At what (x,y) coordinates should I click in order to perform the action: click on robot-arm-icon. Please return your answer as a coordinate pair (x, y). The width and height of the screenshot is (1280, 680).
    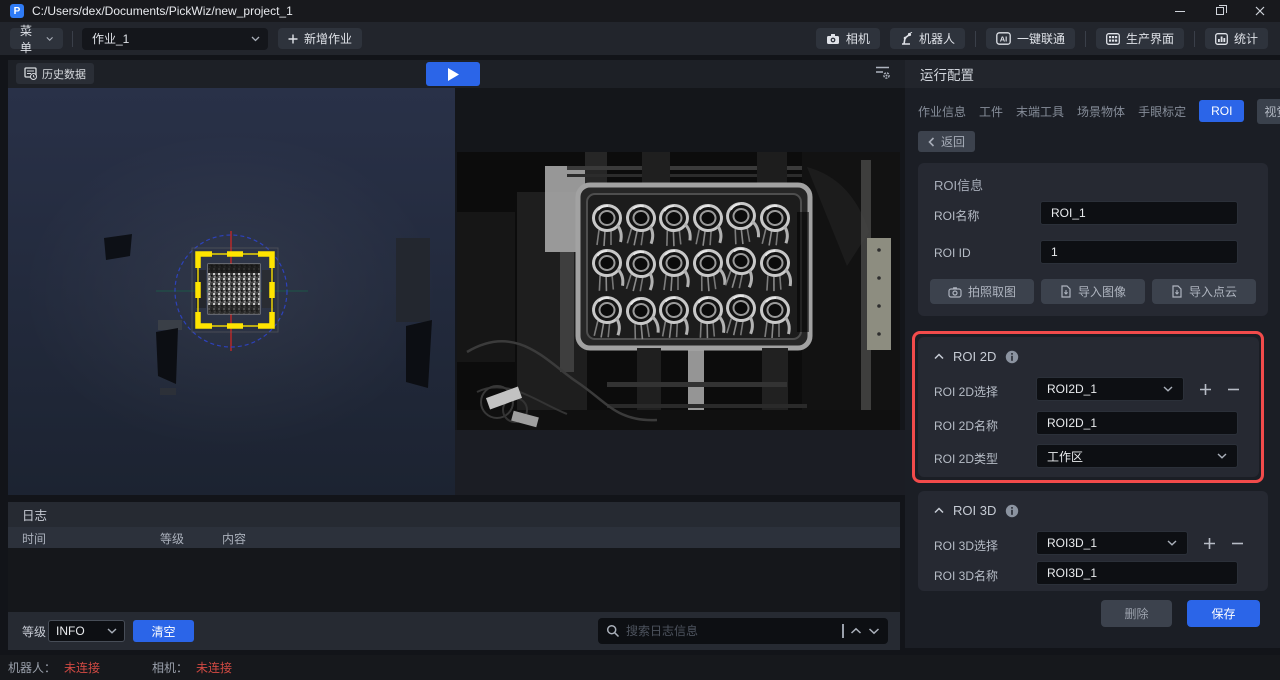
    Looking at the image, I should click on (907, 38).